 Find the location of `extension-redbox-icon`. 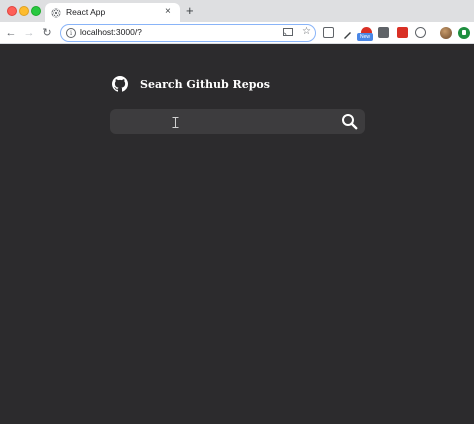

extension-redbox-icon is located at coordinates (402, 32).